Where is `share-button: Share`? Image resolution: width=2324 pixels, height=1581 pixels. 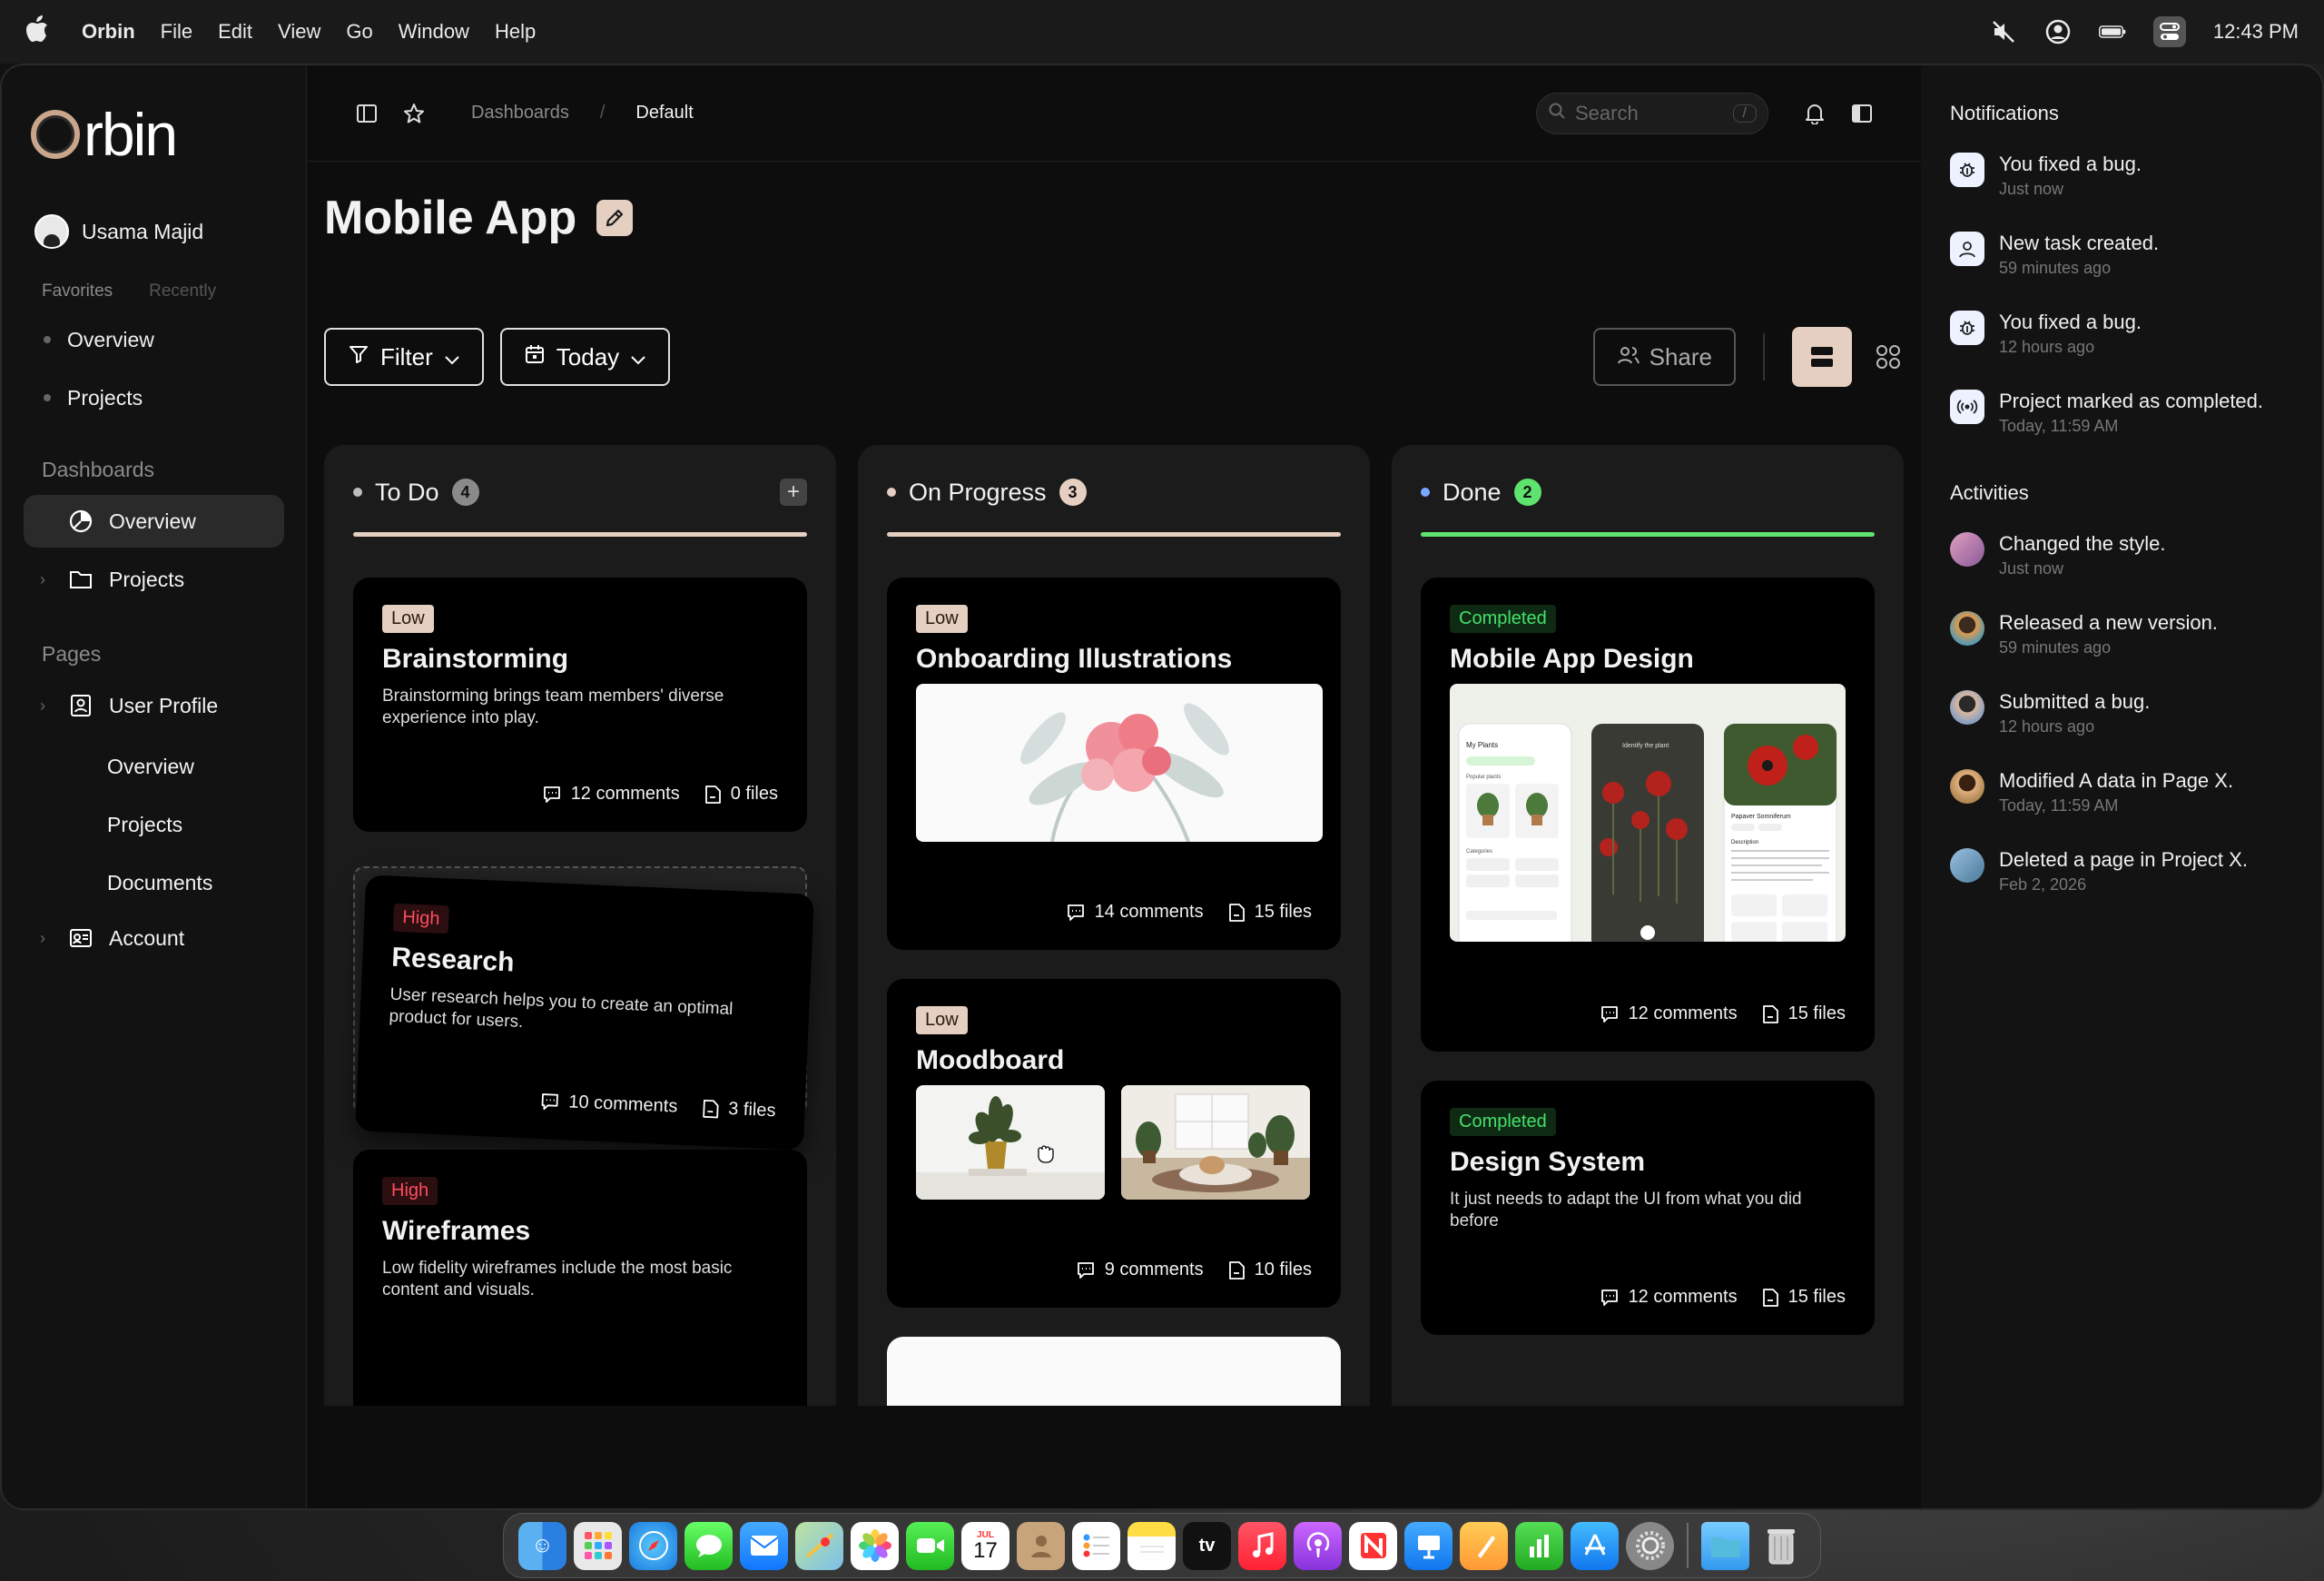 share-button: Share is located at coordinates (1664, 357).